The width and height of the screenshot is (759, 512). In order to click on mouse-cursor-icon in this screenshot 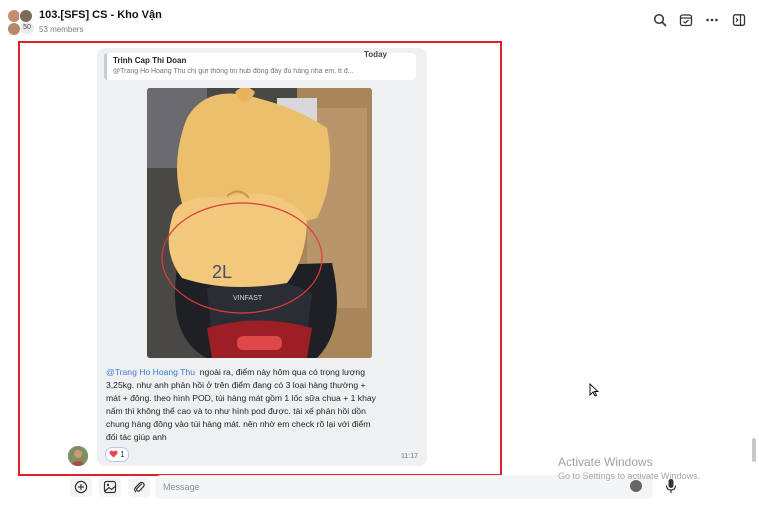, I will do `click(594, 392)`.